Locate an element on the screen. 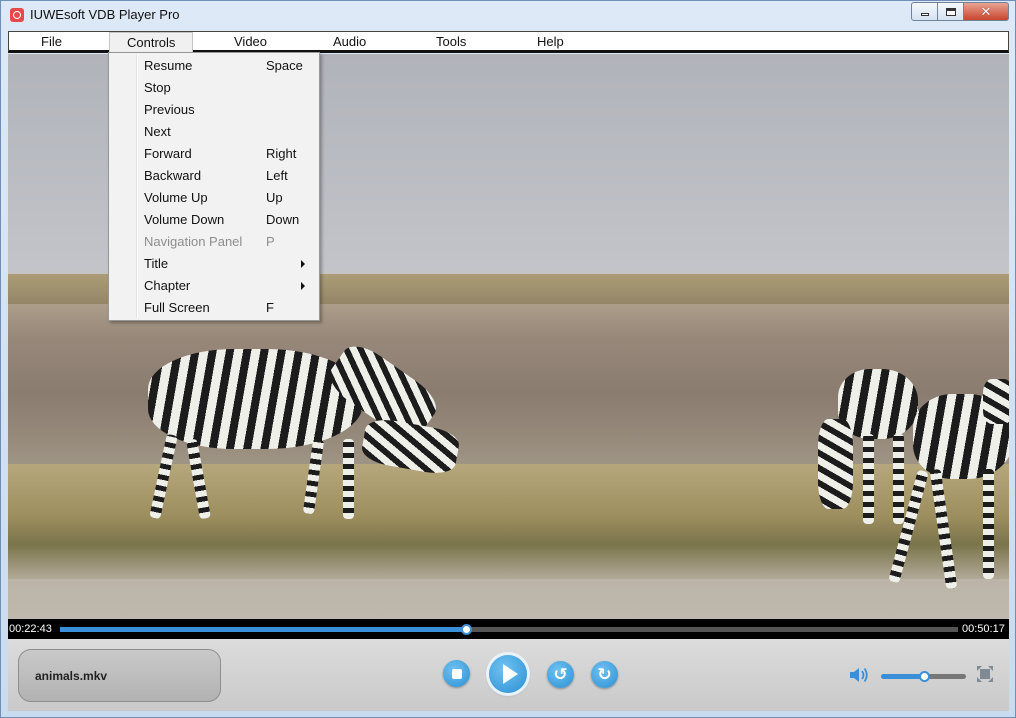 This screenshot has height=718, width=1016. minimize-icon is located at coordinates (924, 14).